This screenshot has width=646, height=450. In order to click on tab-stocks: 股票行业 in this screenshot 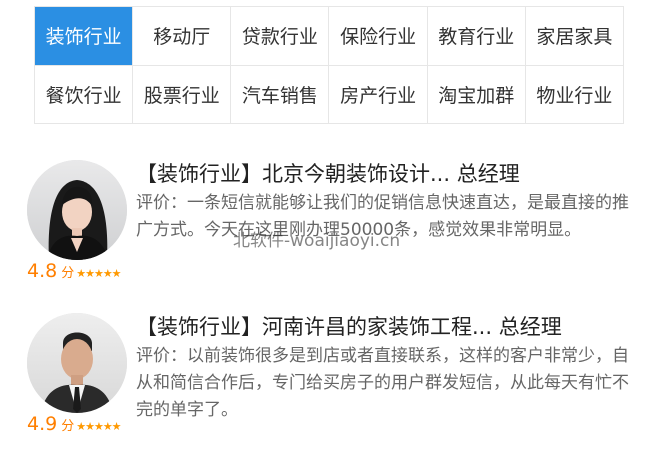, I will do `click(182, 94)`.